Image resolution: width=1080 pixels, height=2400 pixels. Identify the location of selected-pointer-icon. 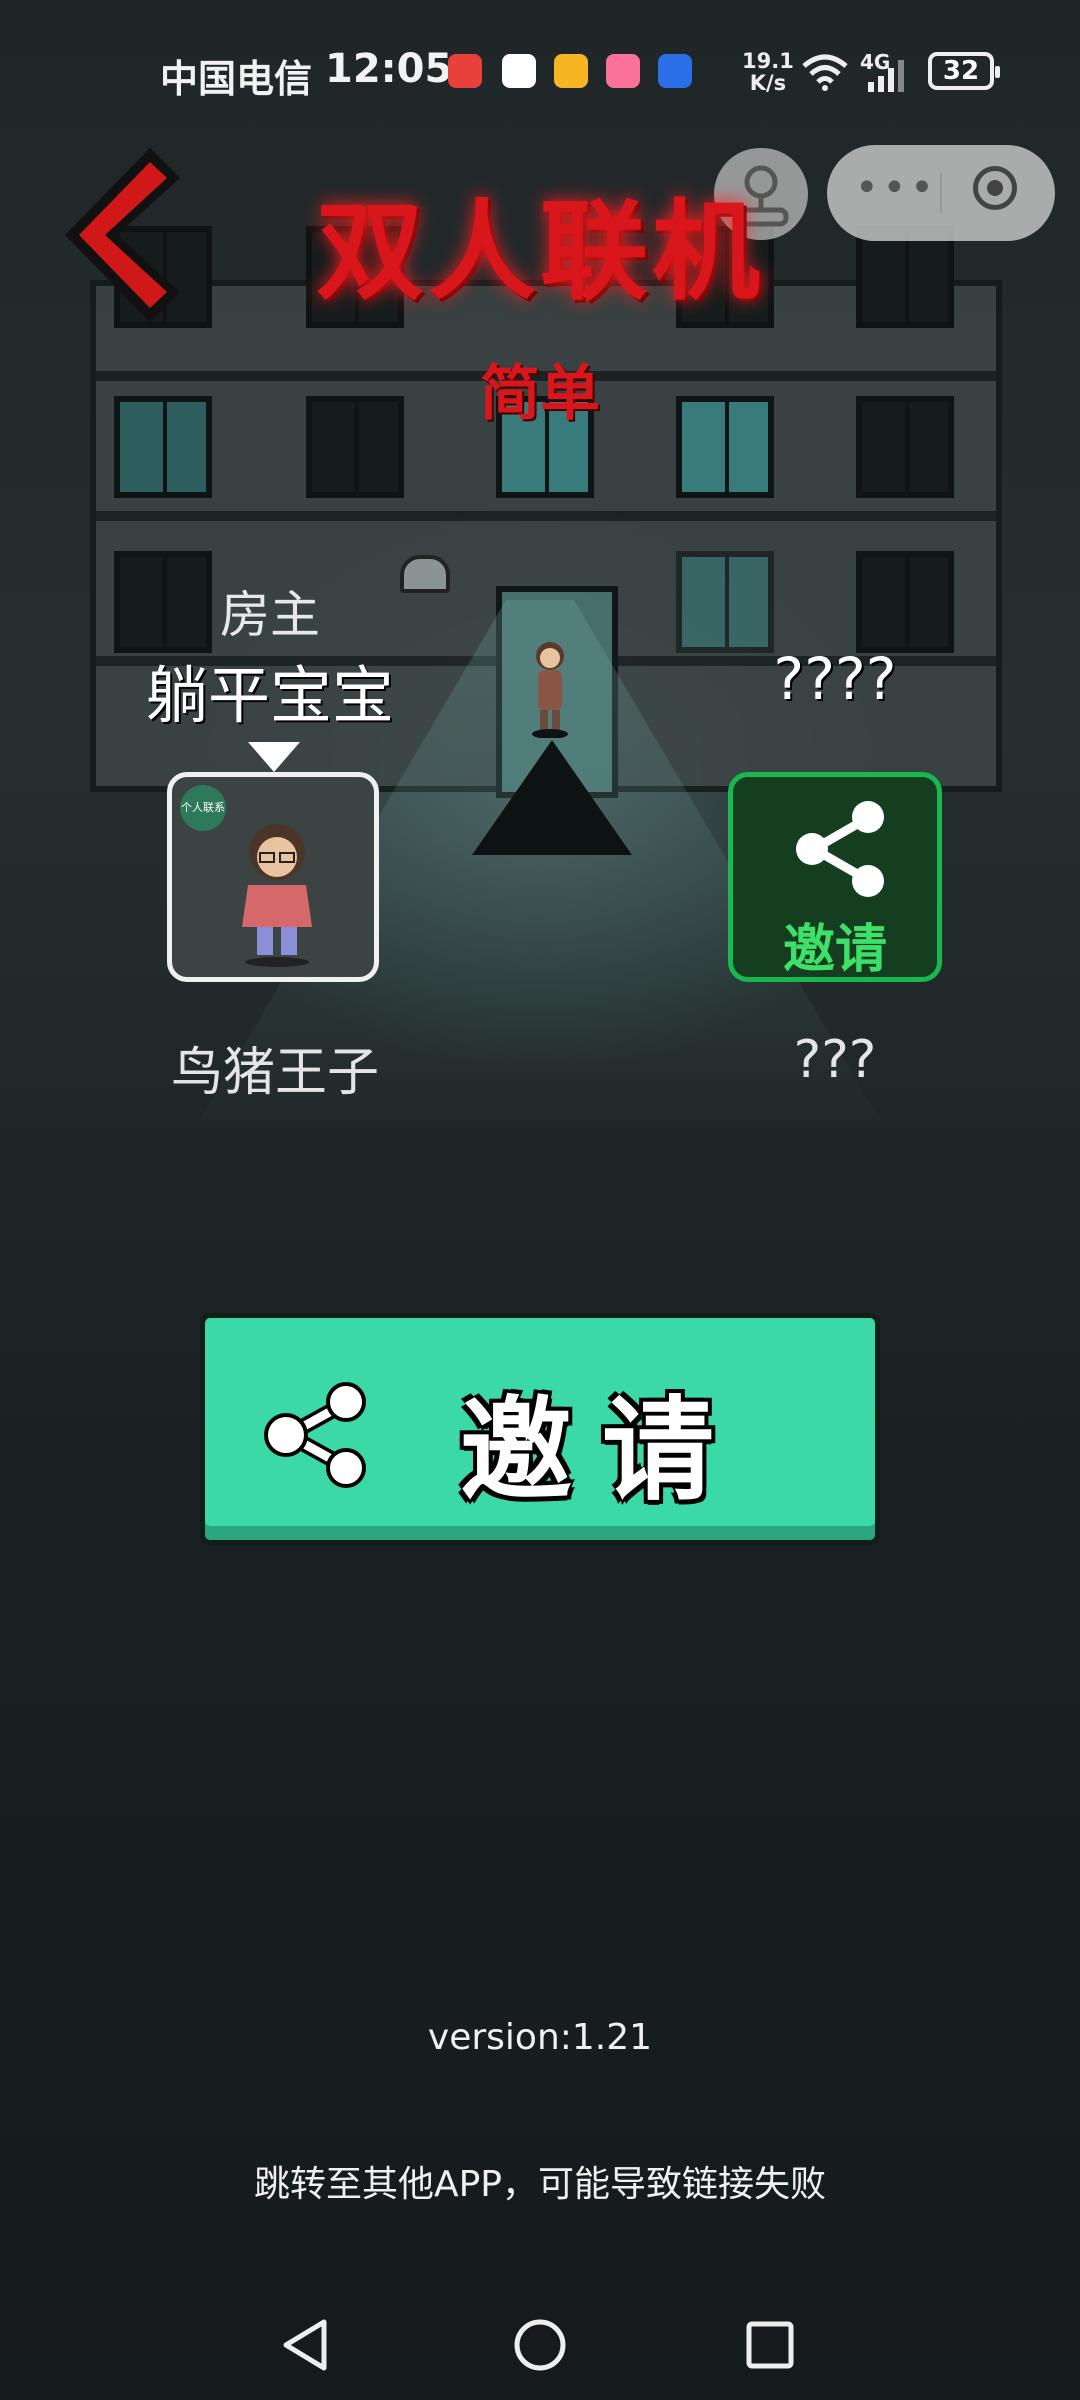
(274, 757).